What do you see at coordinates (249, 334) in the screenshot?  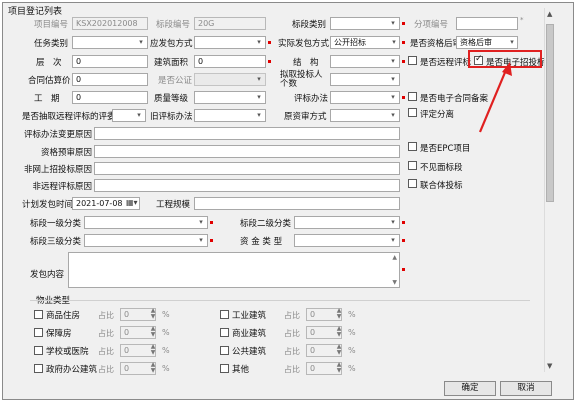 I see `property-right-label: 商业建筑` at bounding box center [249, 334].